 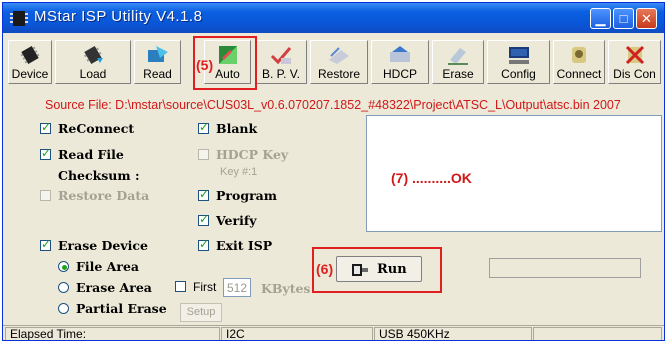 What do you see at coordinates (19, 18) in the screenshot?
I see `app-chip-icon` at bounding box center [19, 18].